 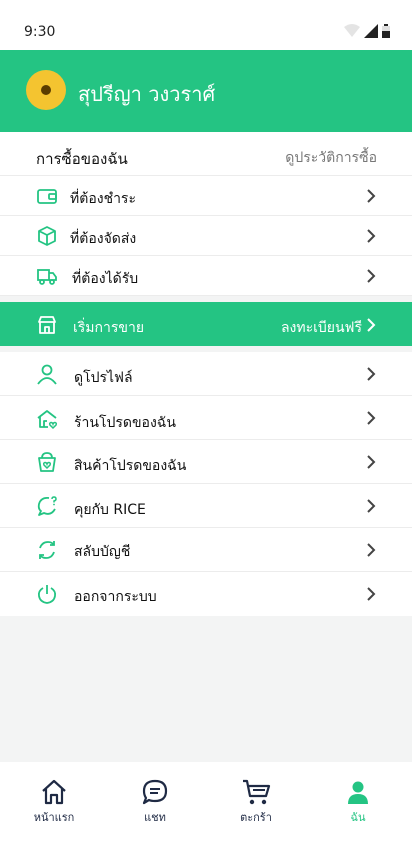 What do you see at coordinates (47, 325) in the screenshot?
I see `store-icon` at bounding box center [47, 325].